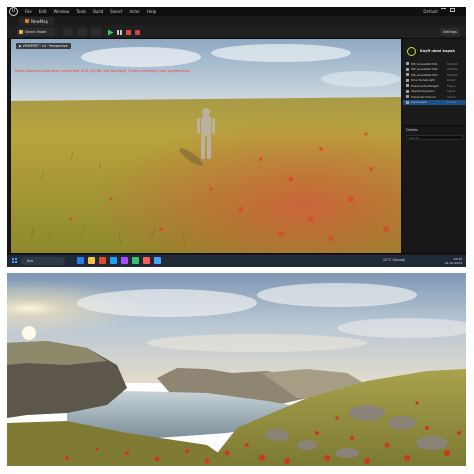  What do you see at coordinates (236, 261) in the screenshot?
I see `os-taskbar: Ara 22°C Güneşli 16:42 01.01.2024` at bounding box center [236, 261].